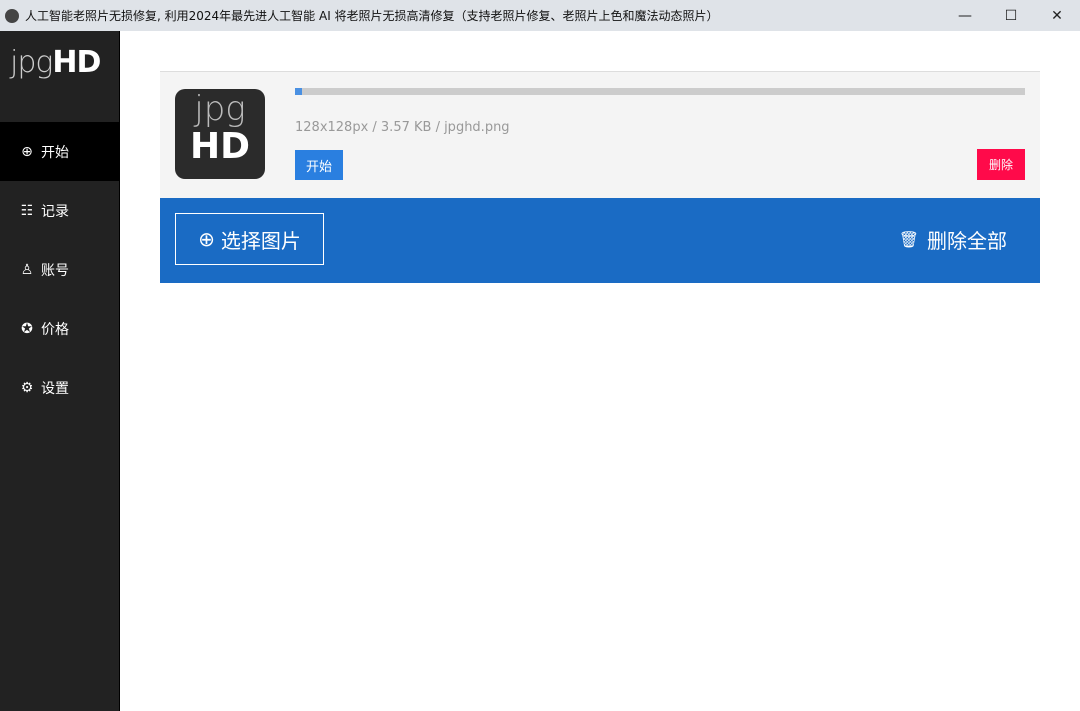 The width and height of the screenshot is (1080, 711). What do you see at coordinates (1011, 15) in the screenshot?
I see `maximize-button: ☐` at bounding box center [1011, 15].